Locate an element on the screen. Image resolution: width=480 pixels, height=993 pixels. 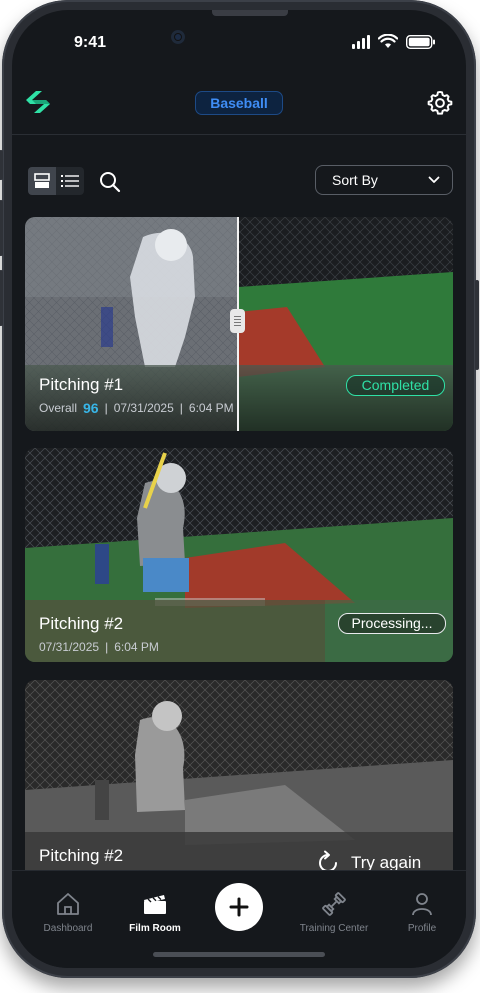
dumbbell-icon is located at coordinates (334, 904).